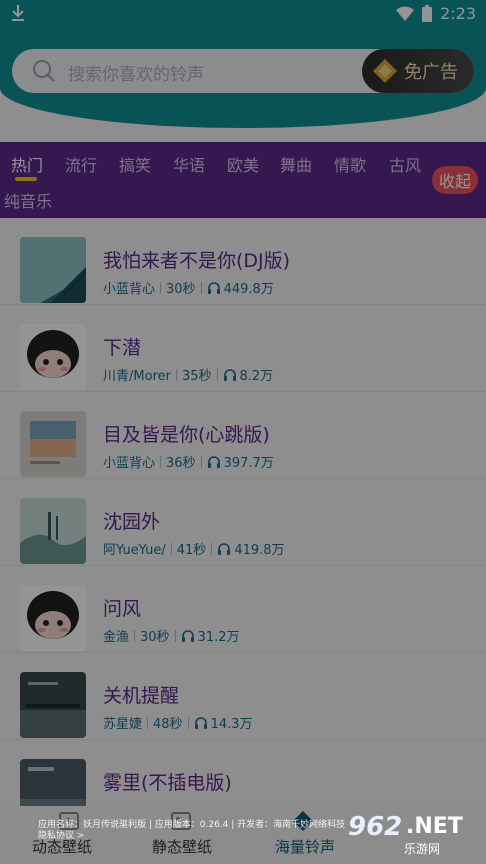 The image size is (486, 864). What do you see at coordinates (81, 164) in the screenshot?
I see `tab-pop: 流行` at bounding box center [81, 164].